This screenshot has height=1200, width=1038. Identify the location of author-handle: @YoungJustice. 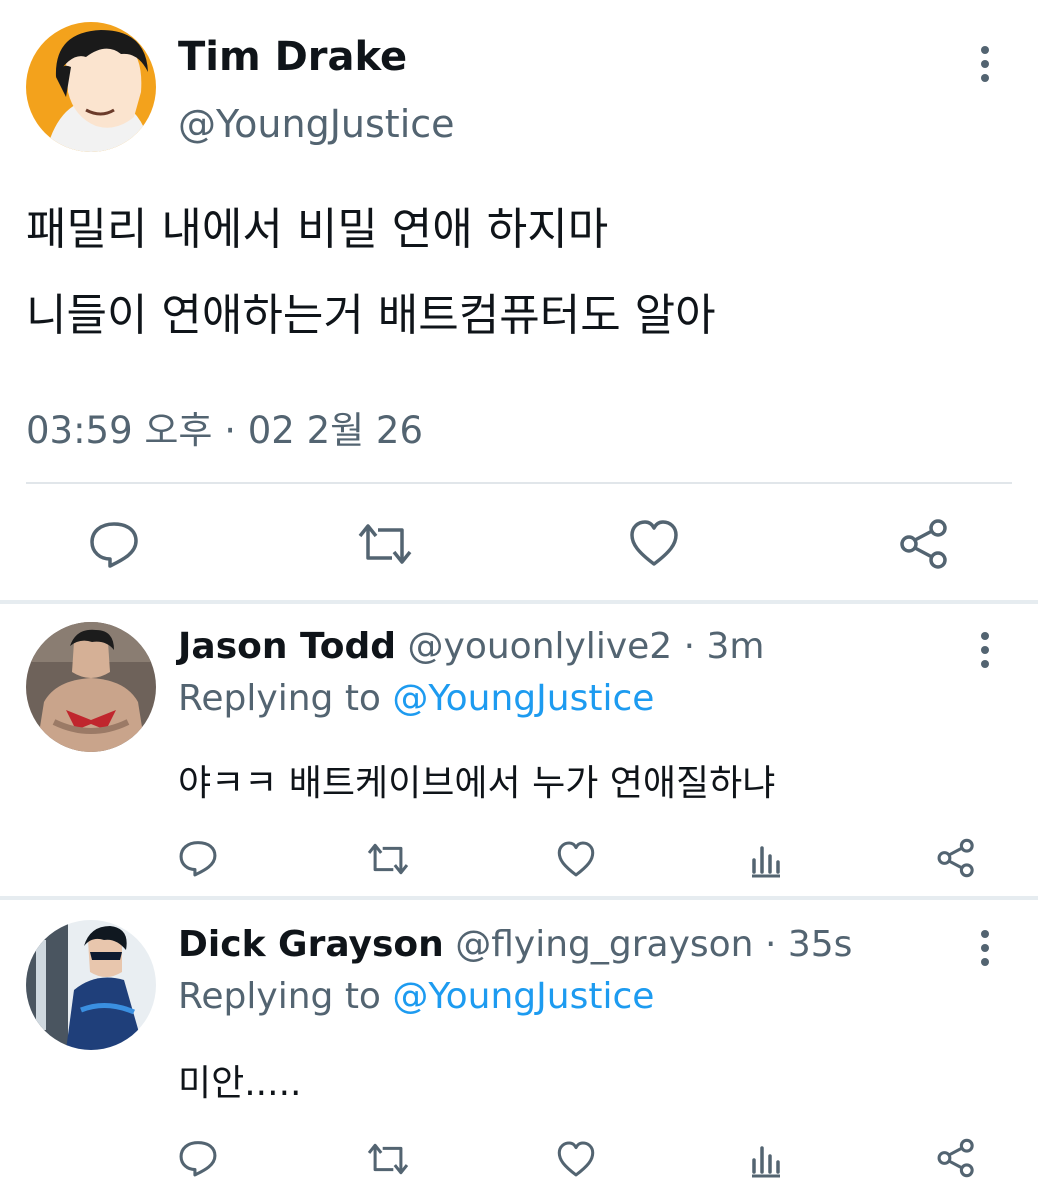
(316, 124).